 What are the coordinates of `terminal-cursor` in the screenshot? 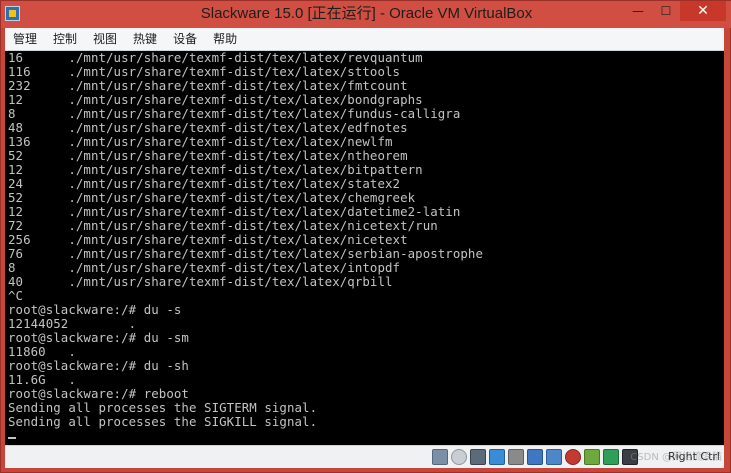 It's located at (12, 438).